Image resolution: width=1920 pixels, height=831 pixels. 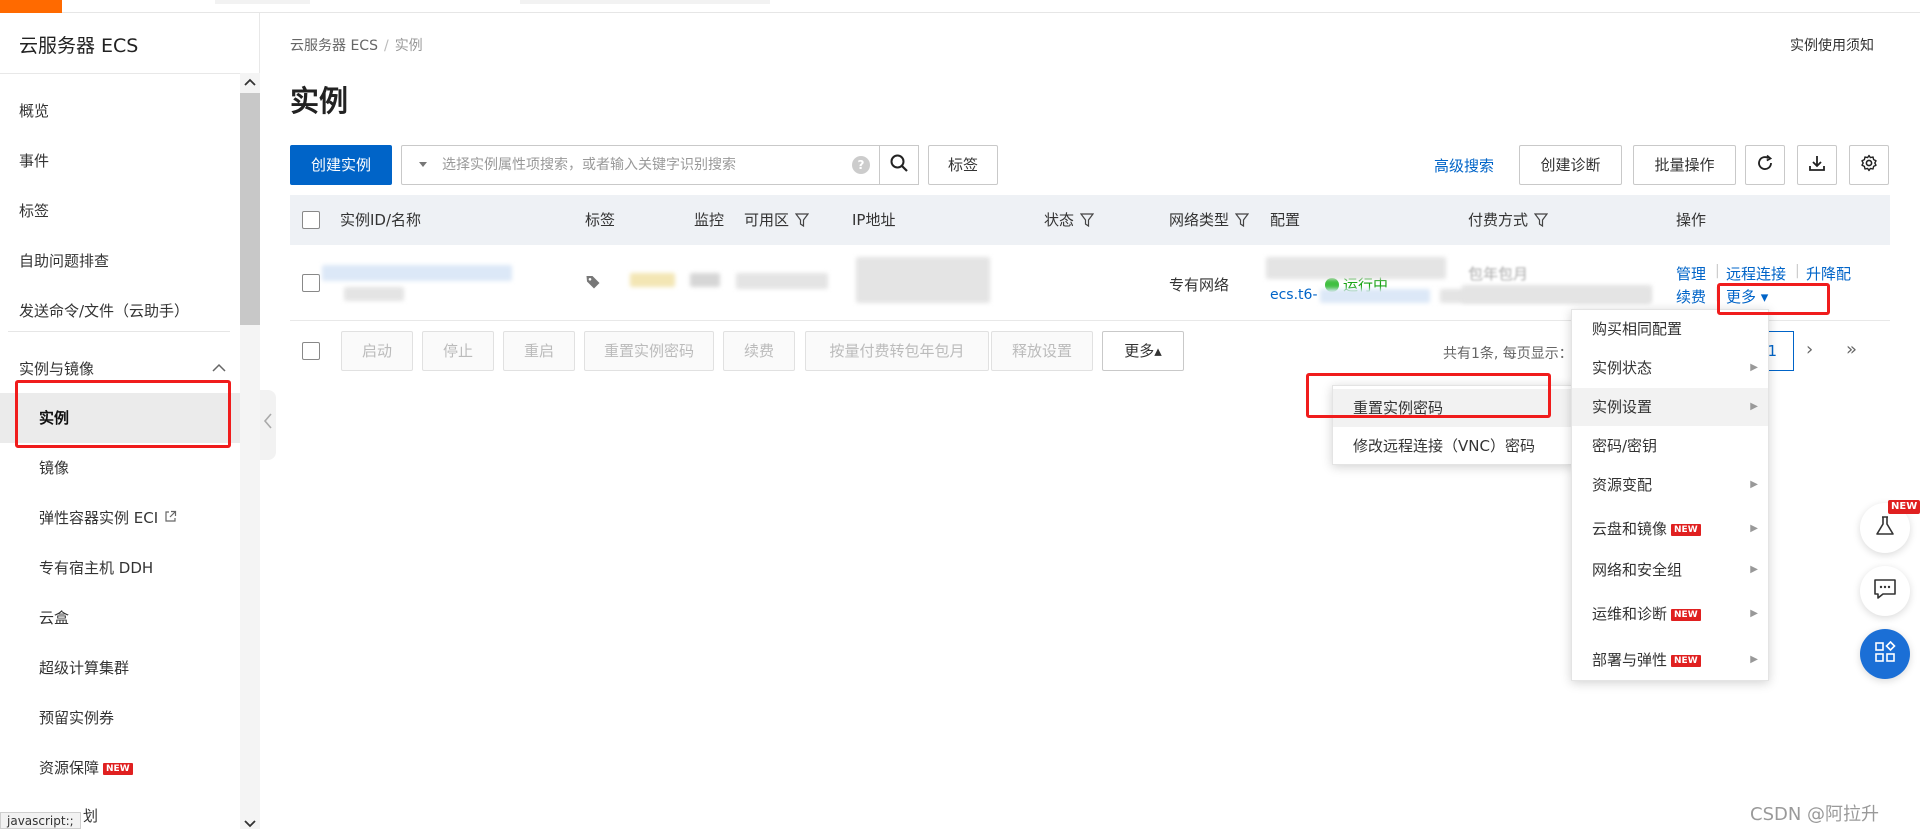 I want to click on more-actions-link: 更多 ▾, so click(x=1747, y=296).